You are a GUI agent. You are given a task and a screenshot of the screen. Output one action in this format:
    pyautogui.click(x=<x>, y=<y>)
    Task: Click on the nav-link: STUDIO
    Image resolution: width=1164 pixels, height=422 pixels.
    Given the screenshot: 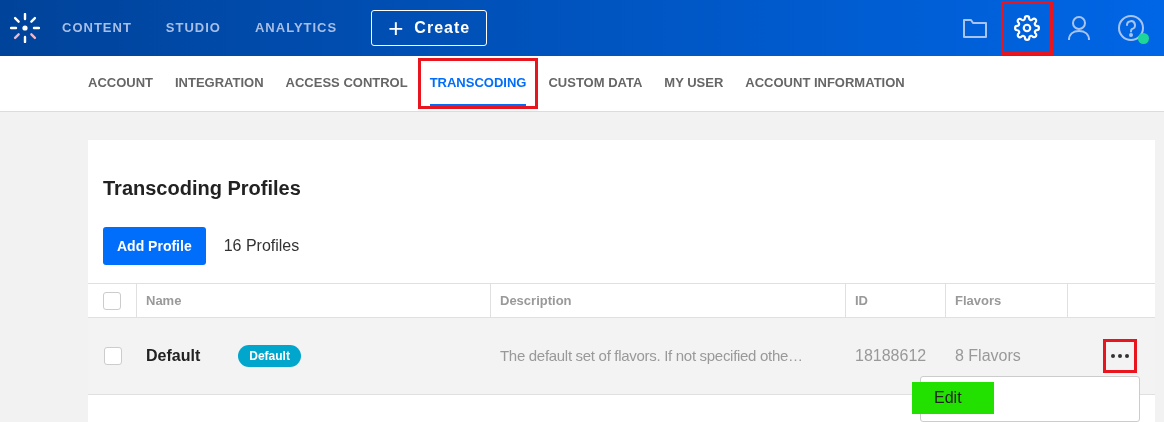 What is the action you would take?
    pyautogui.click(x=193, y=28)
    